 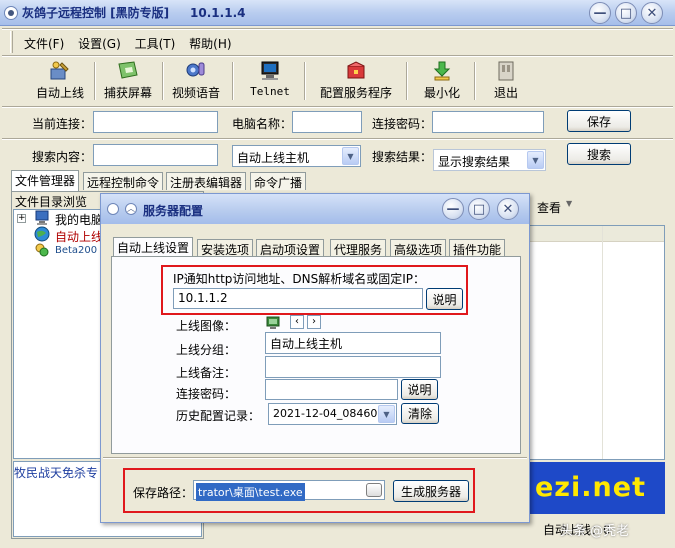 I want to click on watermark: 头条 @秃老, so click(x=595, y=531).